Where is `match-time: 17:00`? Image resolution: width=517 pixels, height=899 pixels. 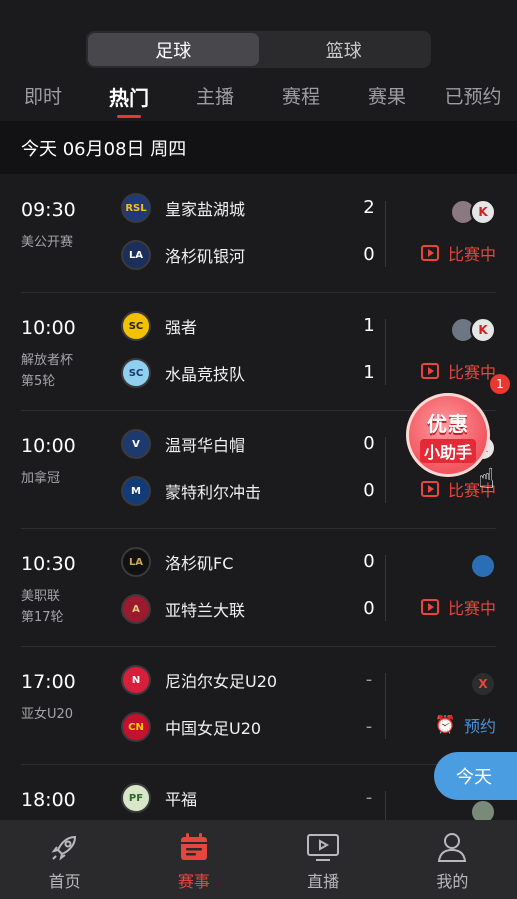
match-time: 17:00 is located at coordinates (48, 682).